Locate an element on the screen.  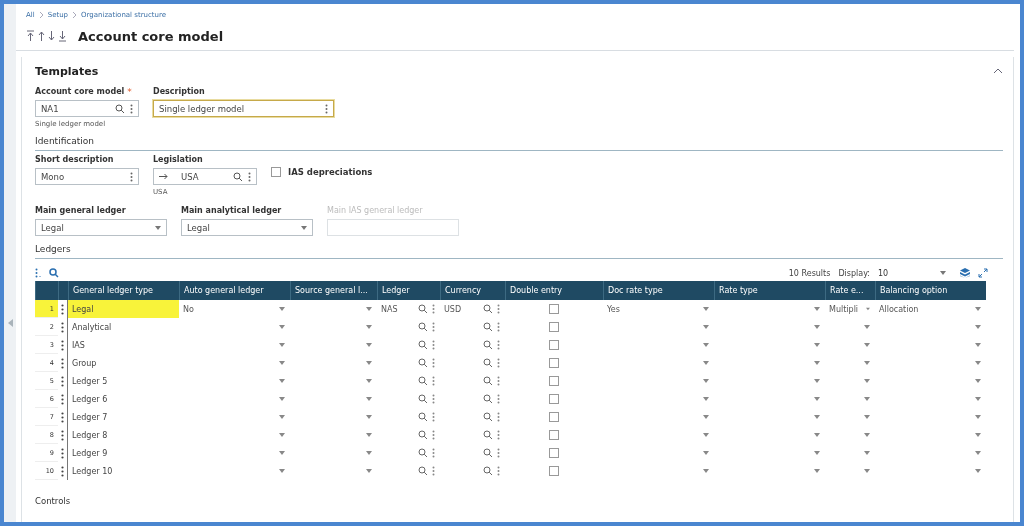
column-header: Doc rate type is located at coordinates (658, 290).